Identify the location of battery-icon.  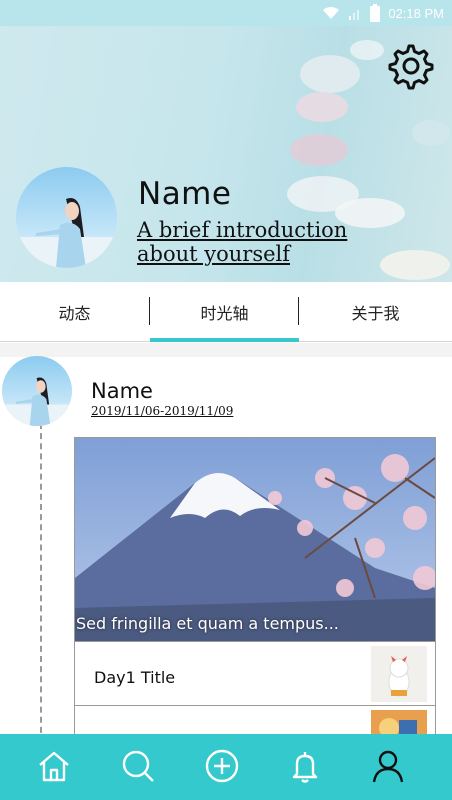
(375, 13).